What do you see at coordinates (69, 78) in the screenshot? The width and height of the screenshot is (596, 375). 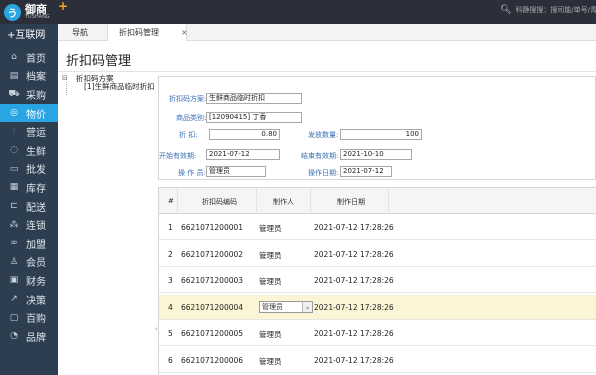 I see `collapse-icon: ⊟` at bounding box center [69, 78].